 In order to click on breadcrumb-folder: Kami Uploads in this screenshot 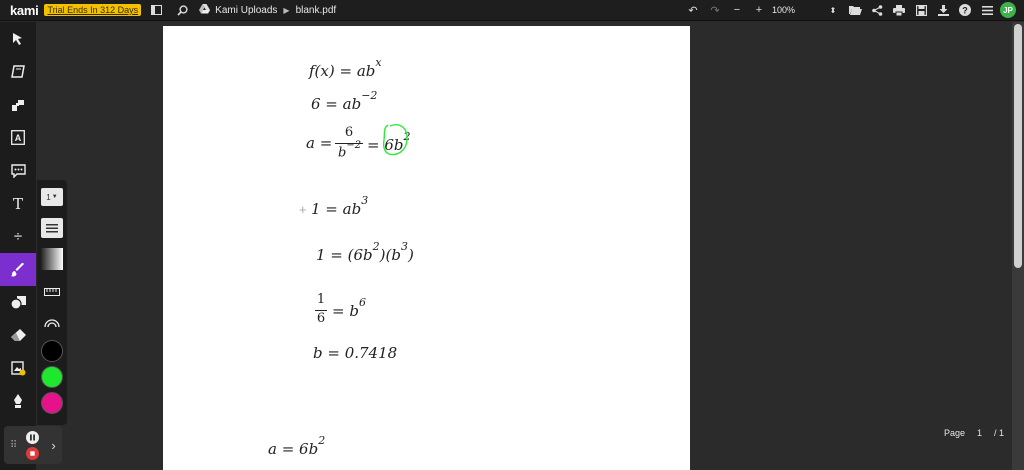, I will do `click(246, 10)`.